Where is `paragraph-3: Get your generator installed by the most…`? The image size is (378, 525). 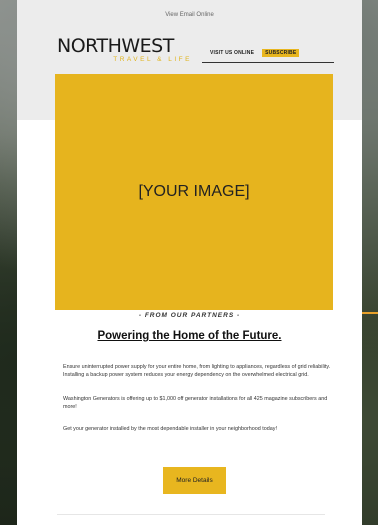 paragraph-3: Get your generator installed by the most… is located at coordinates (170, 429).